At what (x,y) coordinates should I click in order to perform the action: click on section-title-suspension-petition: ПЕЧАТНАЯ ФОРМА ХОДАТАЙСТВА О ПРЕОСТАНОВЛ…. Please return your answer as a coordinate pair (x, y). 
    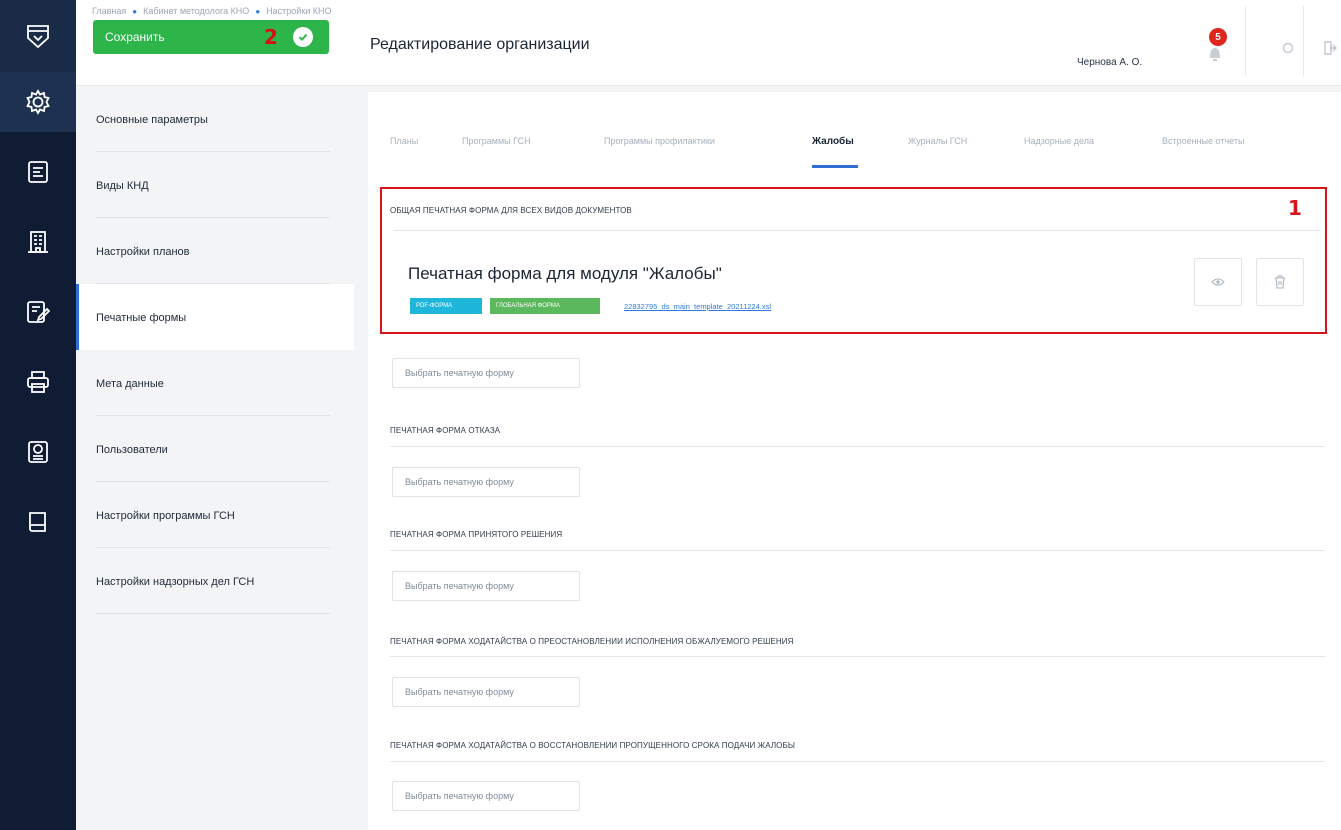
    Looking at the image, I should click on (592, 641).